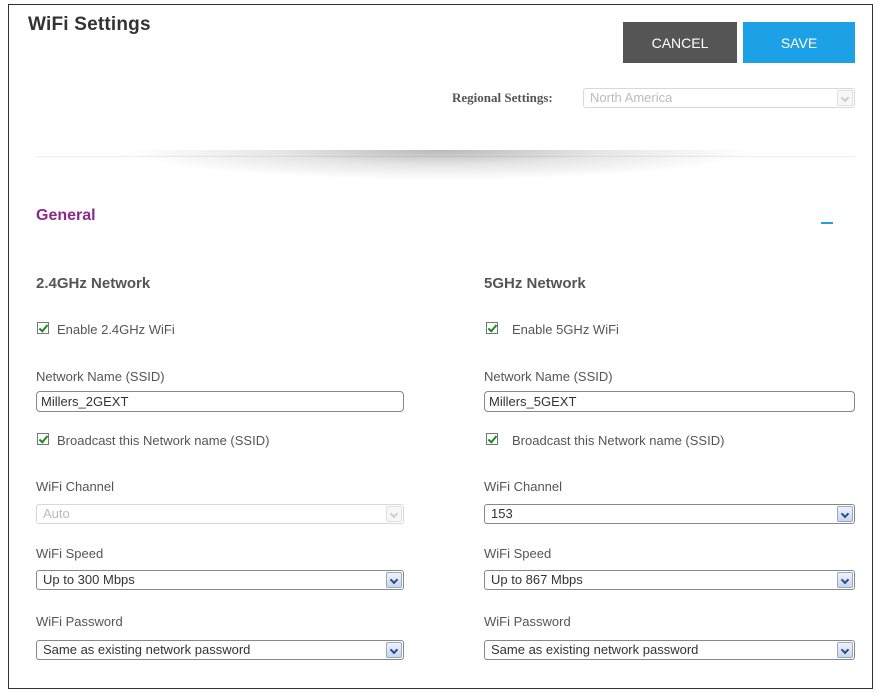 The width and height of the screenshot is (879, 693). Describe the element at coordinates (502, 513) in the screenshot. I see `channel-5-value: 153` at that location.